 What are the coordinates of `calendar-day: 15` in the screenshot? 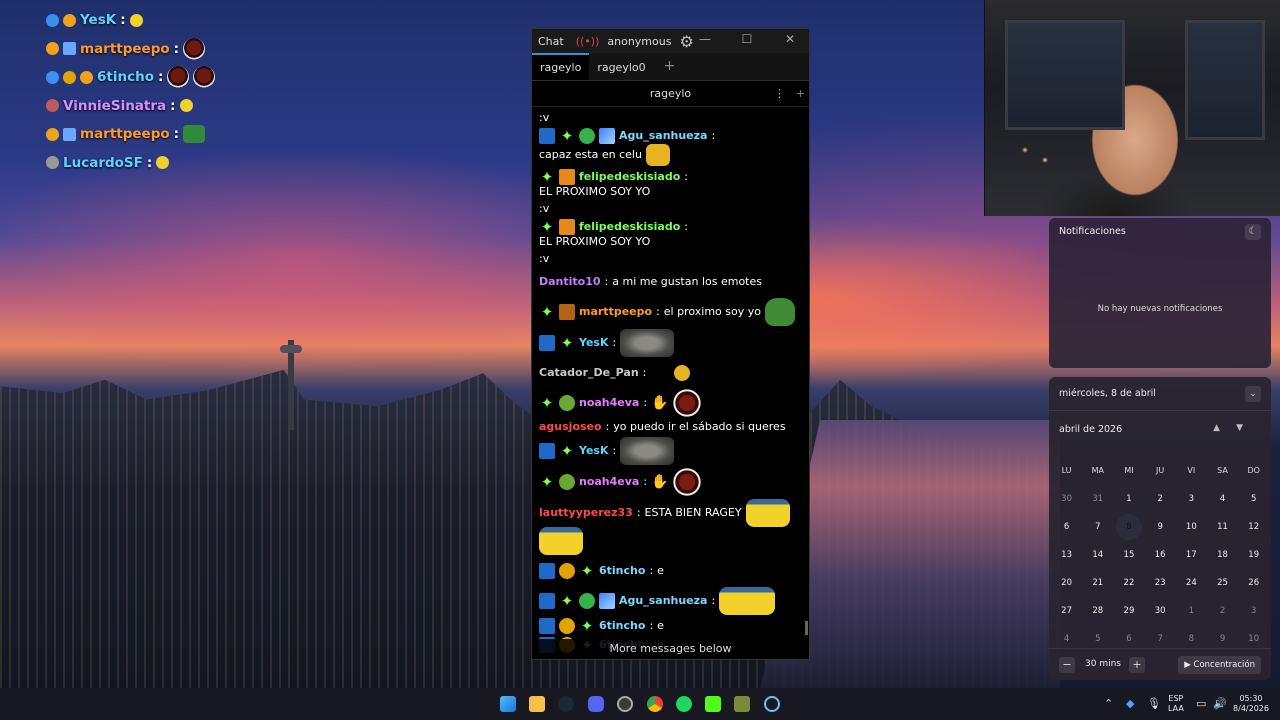 It's located at (1128, 555).